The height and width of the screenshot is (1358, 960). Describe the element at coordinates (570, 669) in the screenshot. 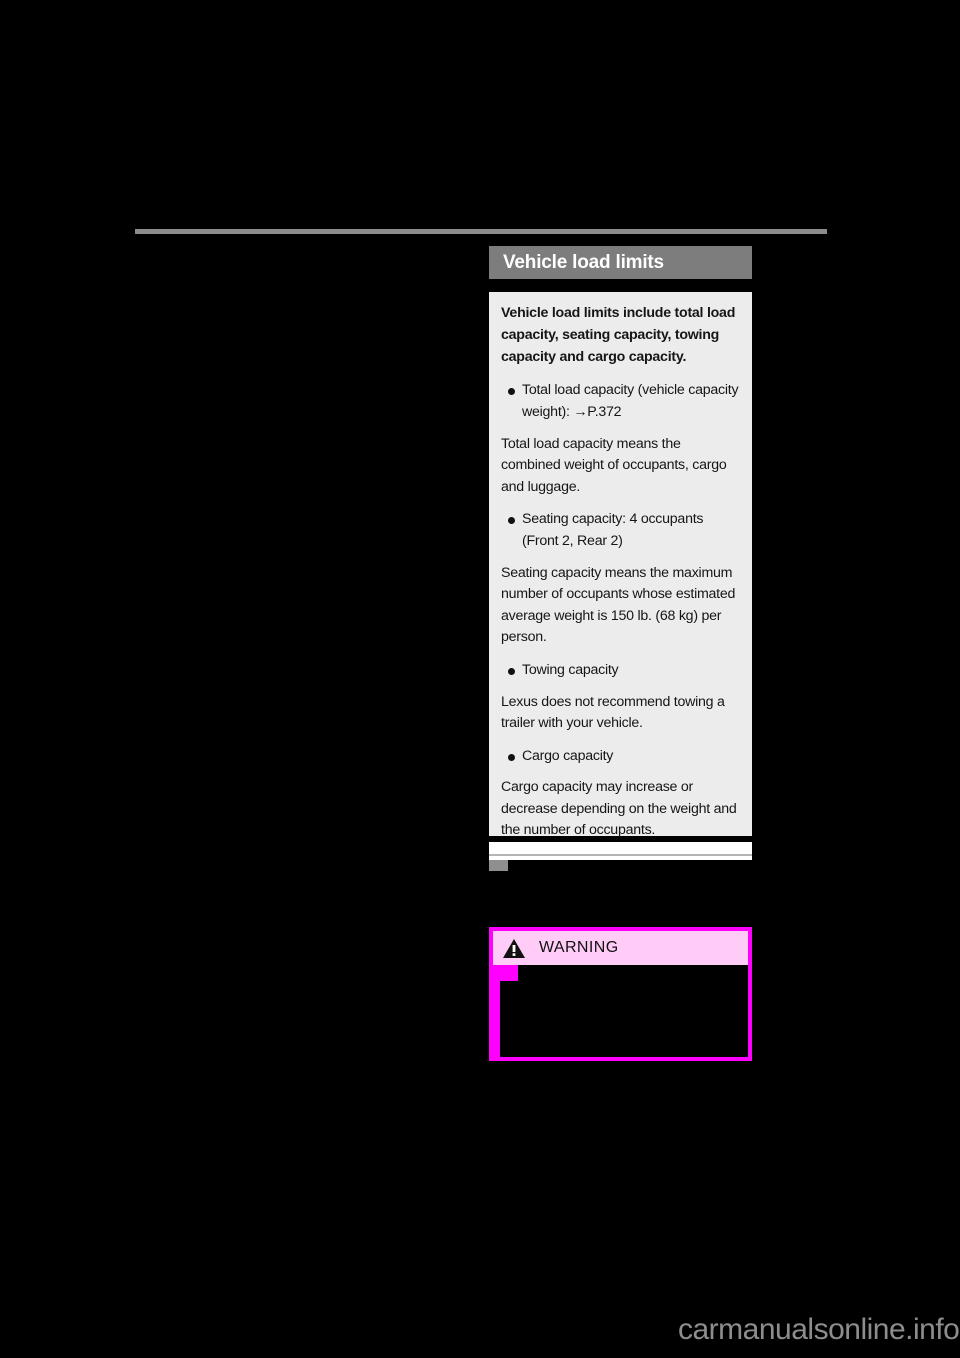

I see `list-item-label: Towing capacity` at that location.